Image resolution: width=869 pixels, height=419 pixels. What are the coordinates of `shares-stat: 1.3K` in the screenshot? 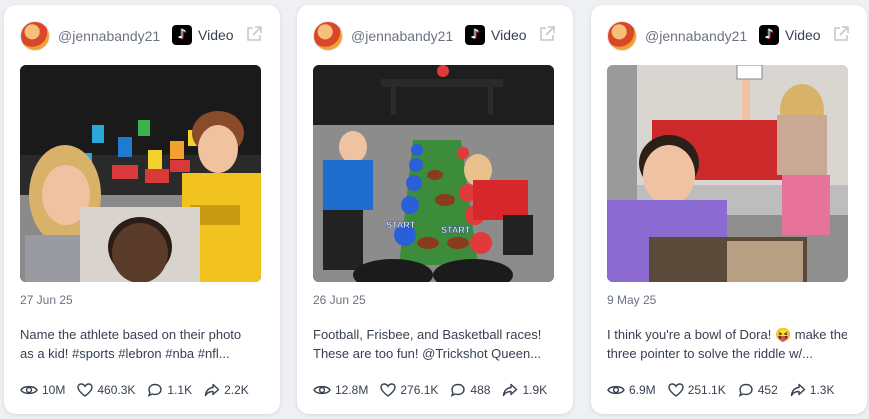 It's located at (812, 390).